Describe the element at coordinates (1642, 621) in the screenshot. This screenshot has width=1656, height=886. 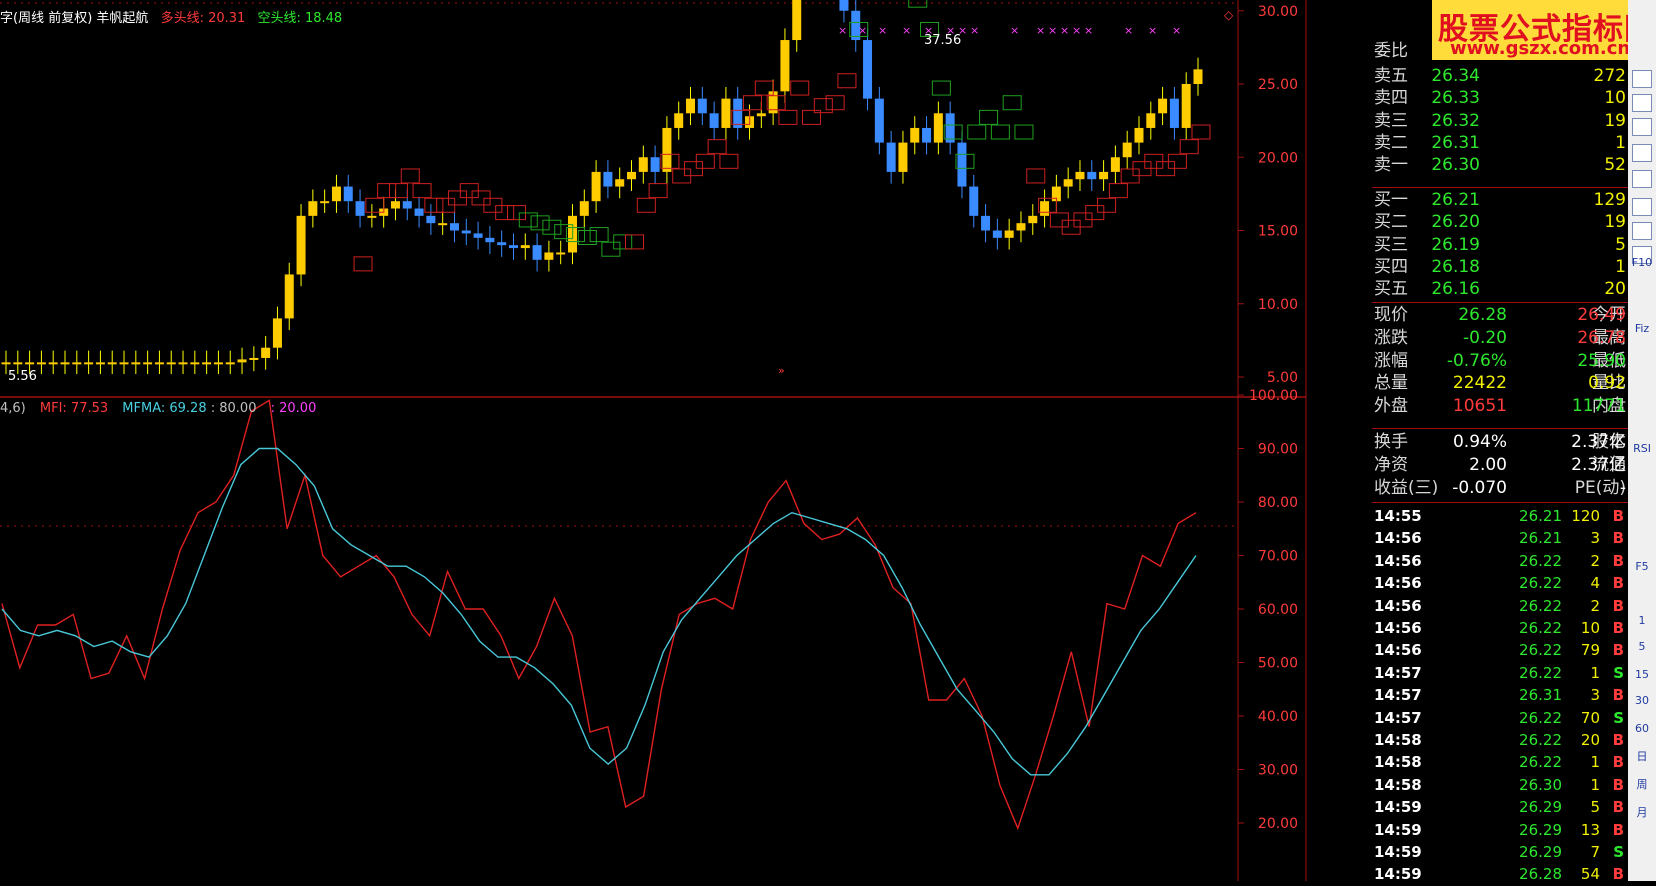
I see `toolbar-item-5: 1` at that location.